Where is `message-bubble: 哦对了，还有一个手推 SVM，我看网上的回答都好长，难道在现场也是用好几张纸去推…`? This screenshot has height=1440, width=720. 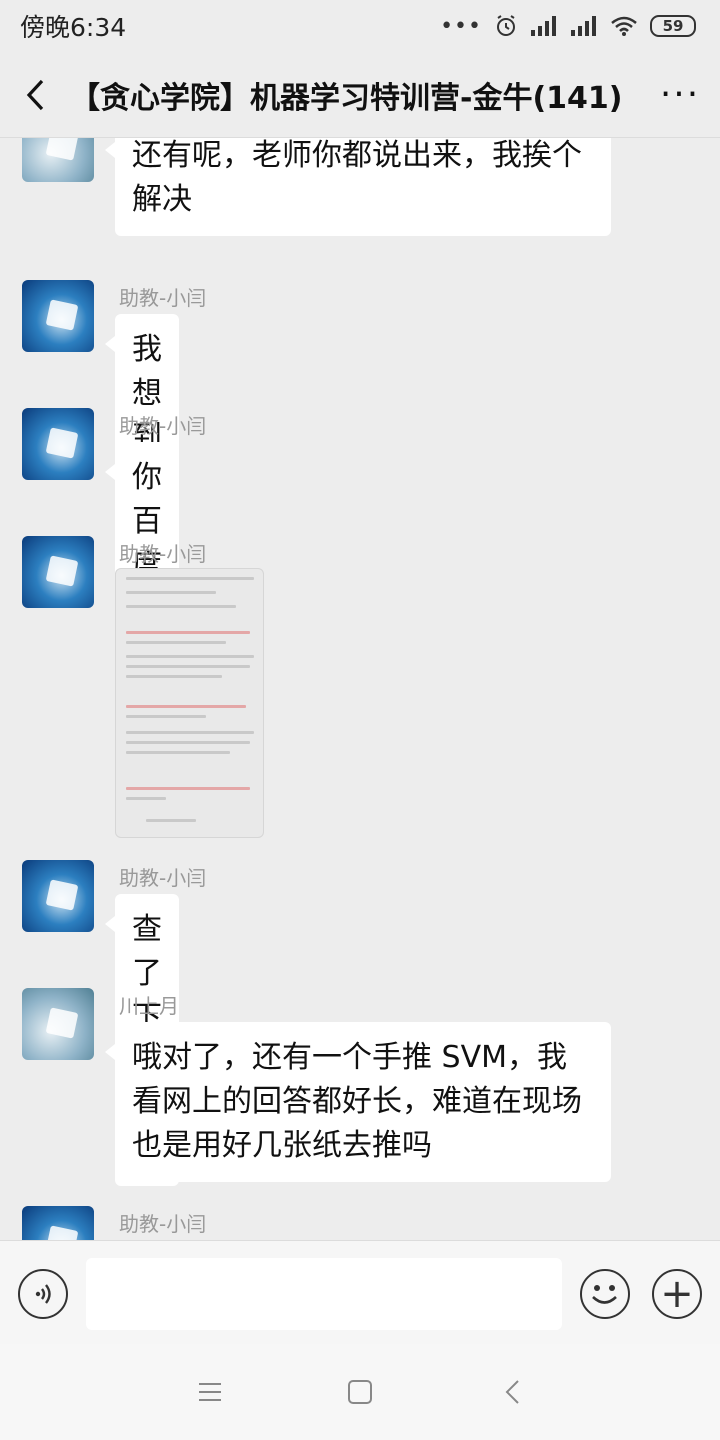 message-bubble: 哦对了，还有一个手推 SVM，我看网上的回答都好长，难道在现场也是用好几张纸去推… is located at coordinates (358, 1102).